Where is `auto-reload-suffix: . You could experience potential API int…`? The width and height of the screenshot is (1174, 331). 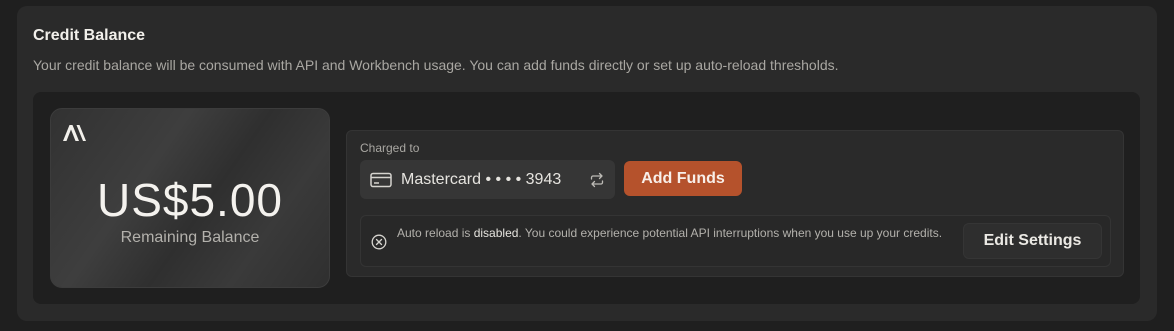 auto-reload-suffix: . You could experience potential API int… is located at coordinates (730, 233).